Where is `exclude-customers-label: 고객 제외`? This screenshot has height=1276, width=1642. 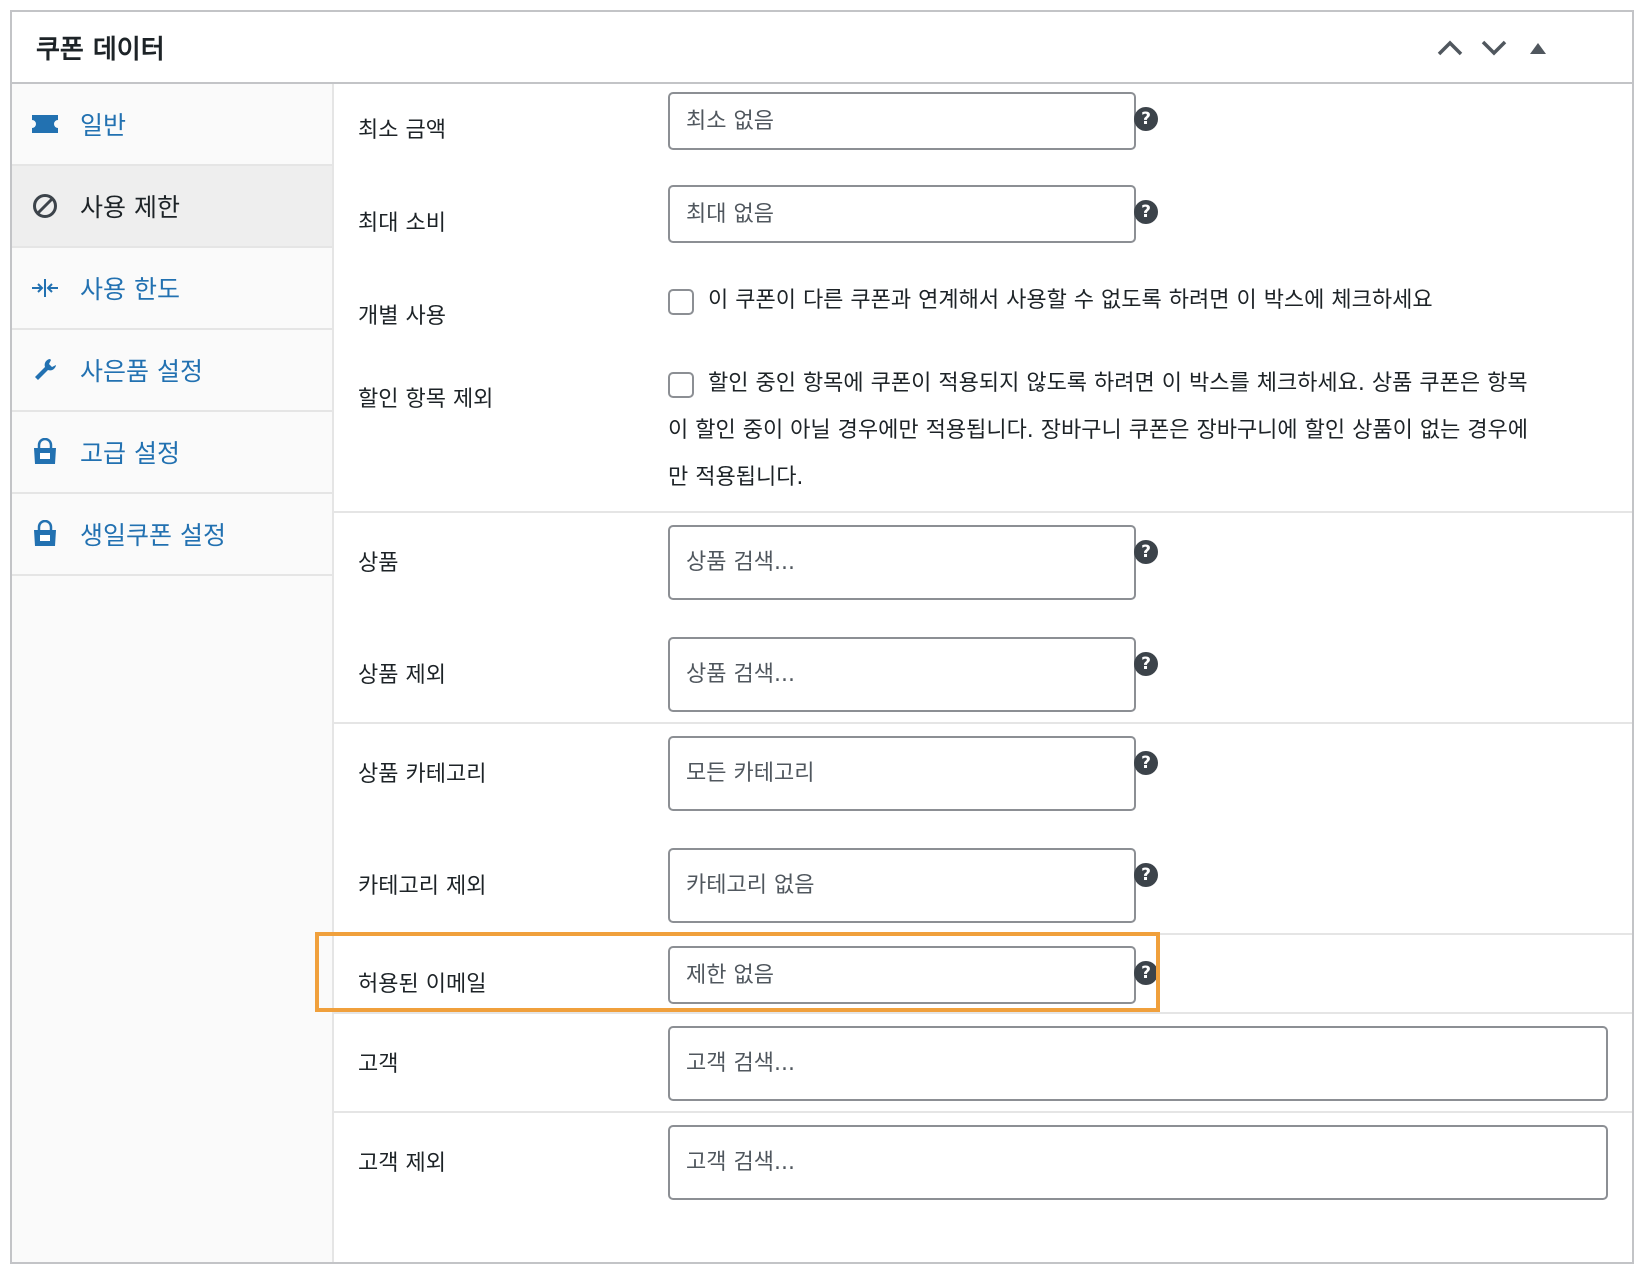 exclude-customers-label: 고객 제외 is located at coordinates (402, 1163).